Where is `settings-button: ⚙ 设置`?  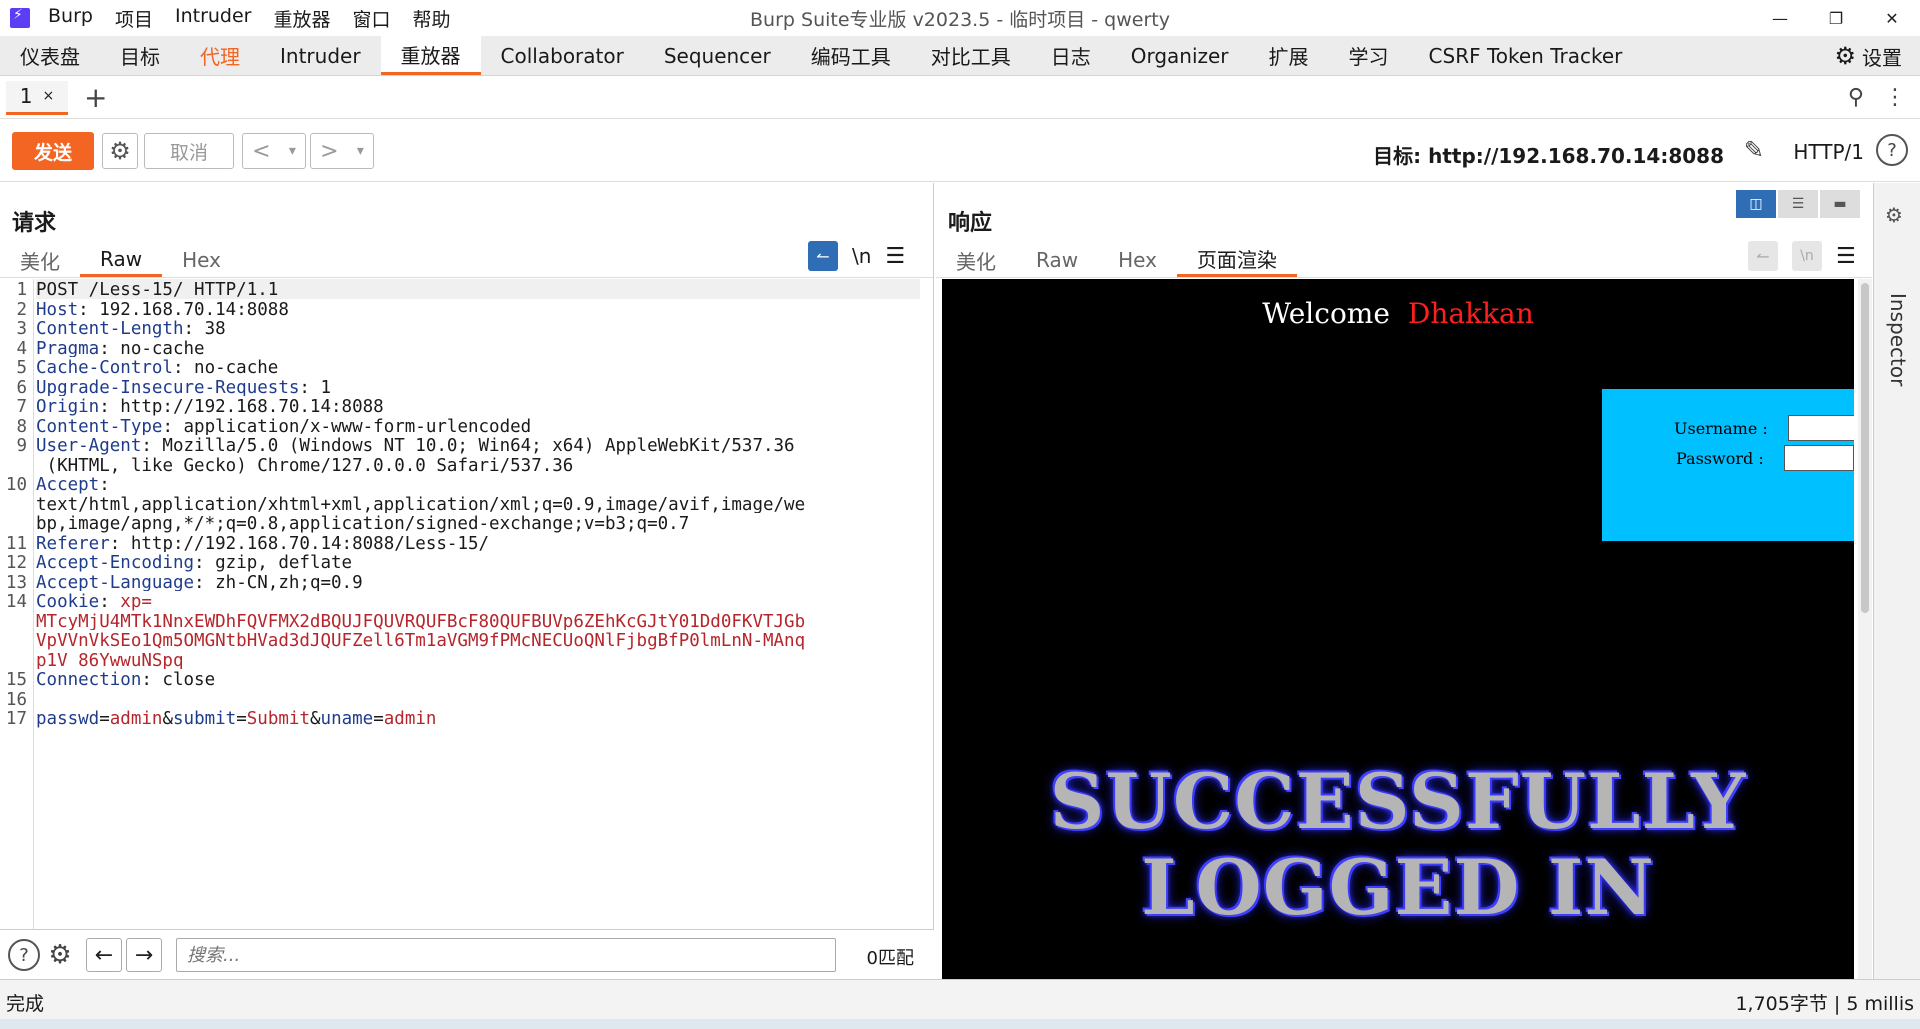 settings-button: ⚙ 设置 is located at coordinates (1868, 56).